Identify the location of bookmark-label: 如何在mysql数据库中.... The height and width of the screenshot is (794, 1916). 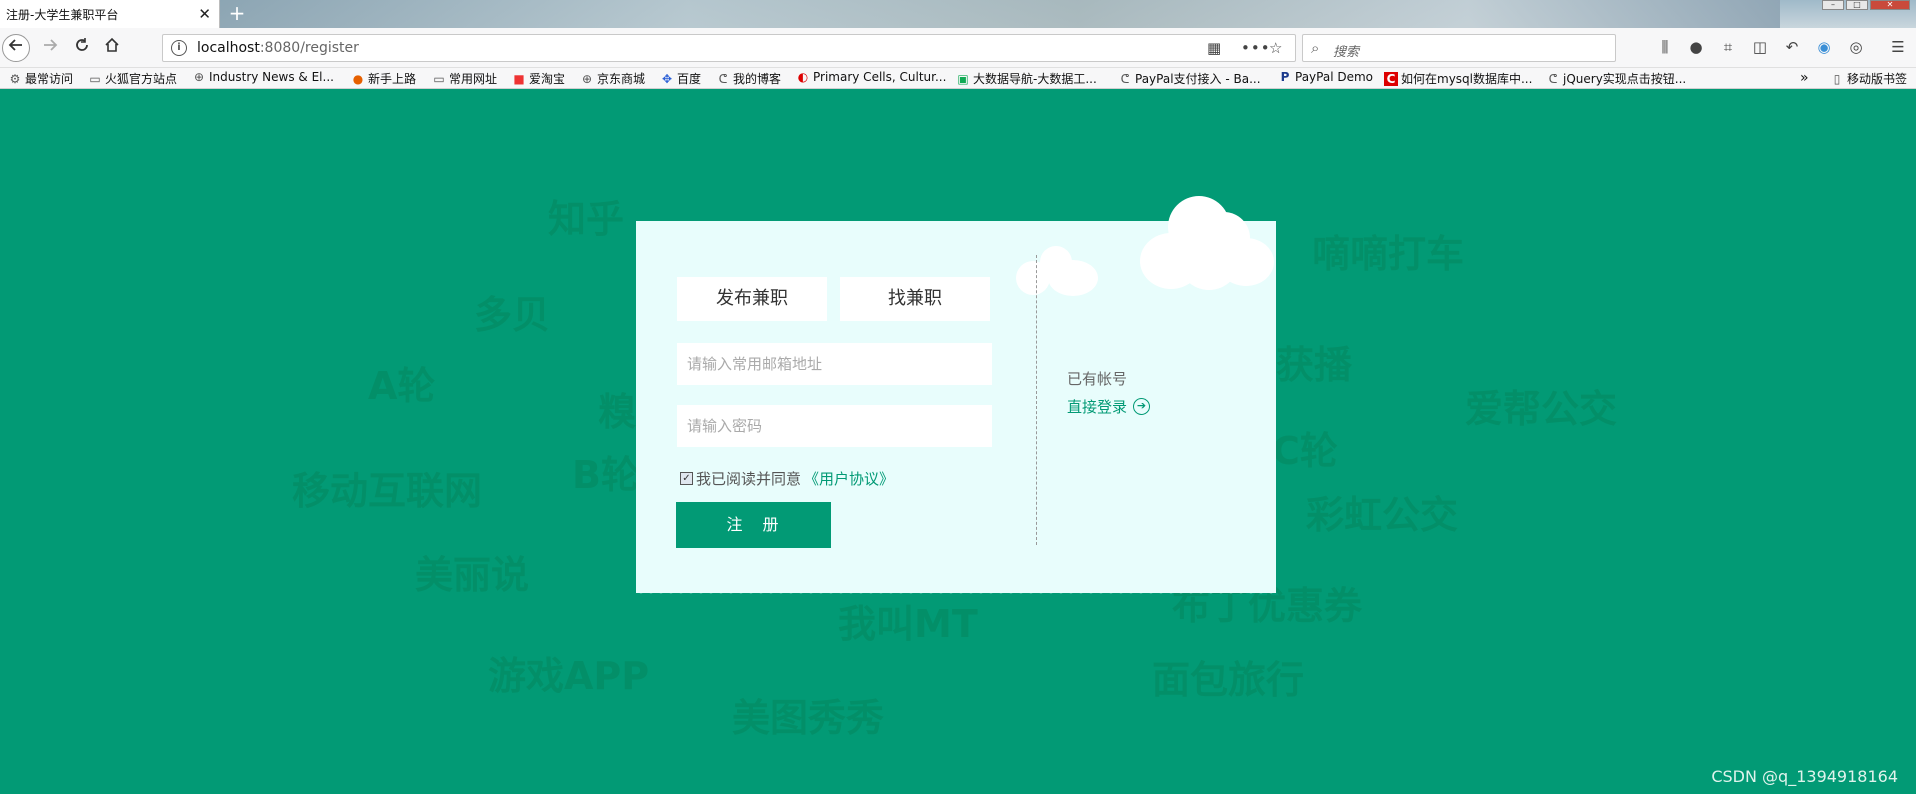
(1467, 79).